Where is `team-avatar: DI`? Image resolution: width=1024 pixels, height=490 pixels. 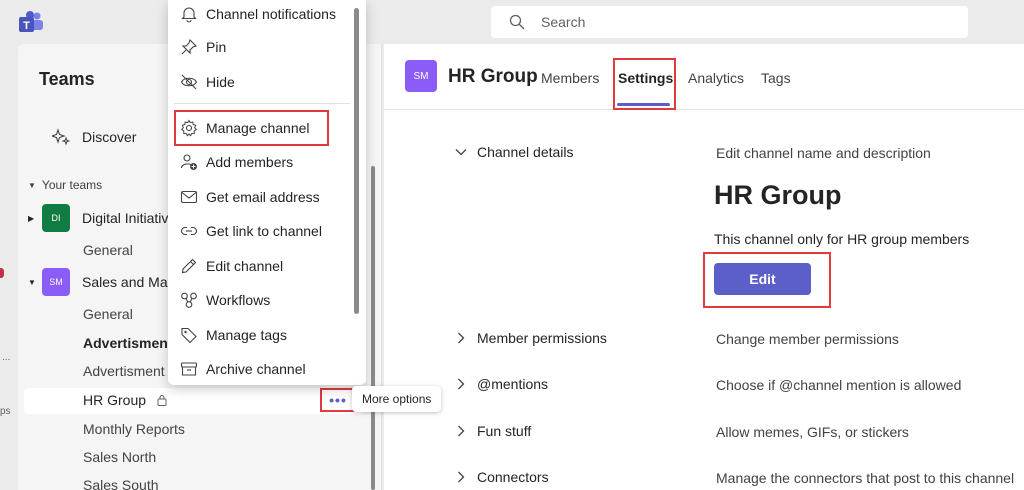 team-avatar: DI is located at coordinates (56, 218).